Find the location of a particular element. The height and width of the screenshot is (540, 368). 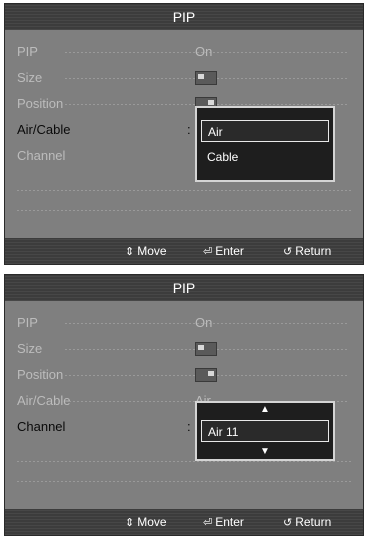

dropdown-option-cable: Cable is located at coordinates (265, 157).